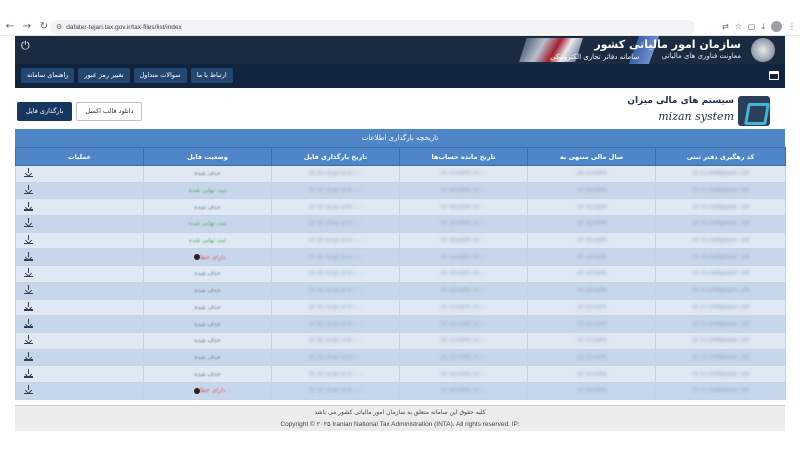  I want to click on upload-file-button: بارگذاری فایل, so click(45, 111).